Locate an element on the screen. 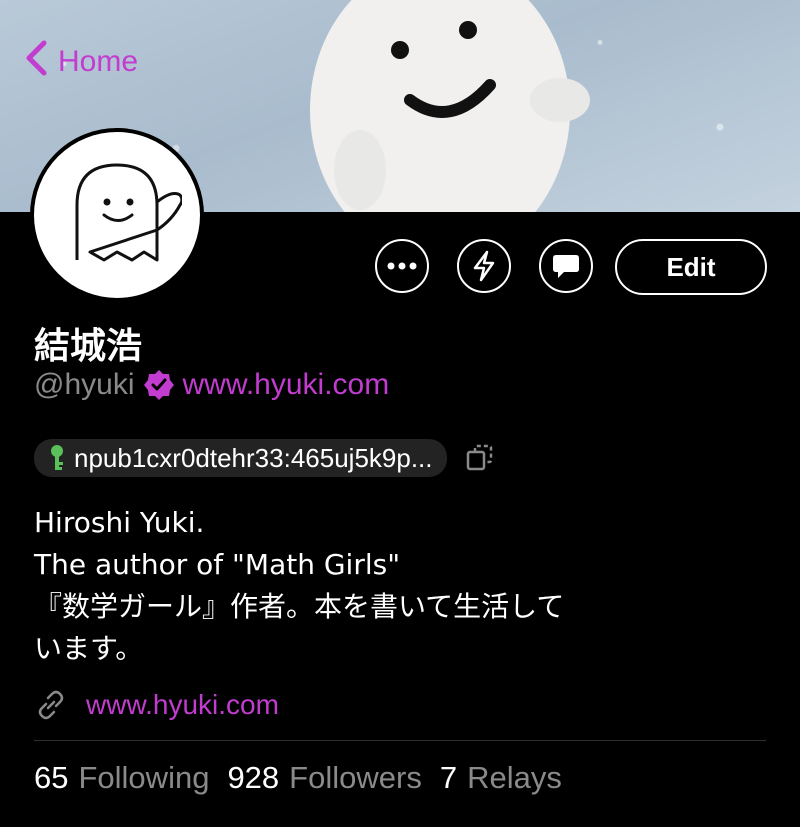  more-icon is located at coordinates (402, 266).